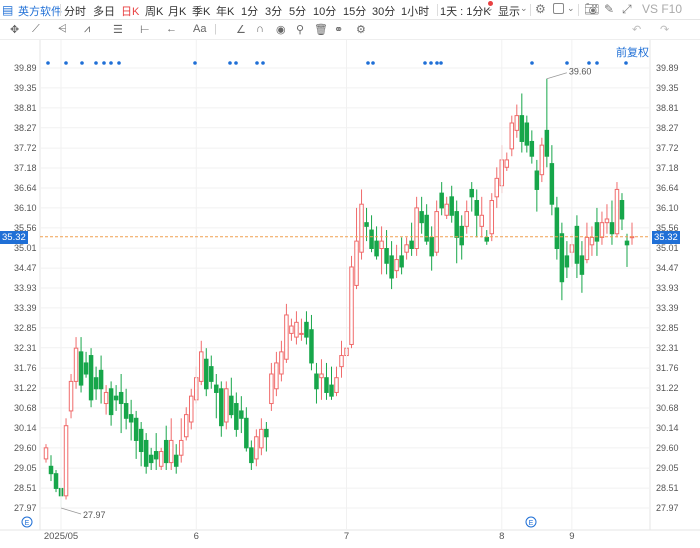 The image size is (700, 548). Describe the element at coordinates (324, 11) in the screenshot. I see `period-tab-10min: 10分` at that location.